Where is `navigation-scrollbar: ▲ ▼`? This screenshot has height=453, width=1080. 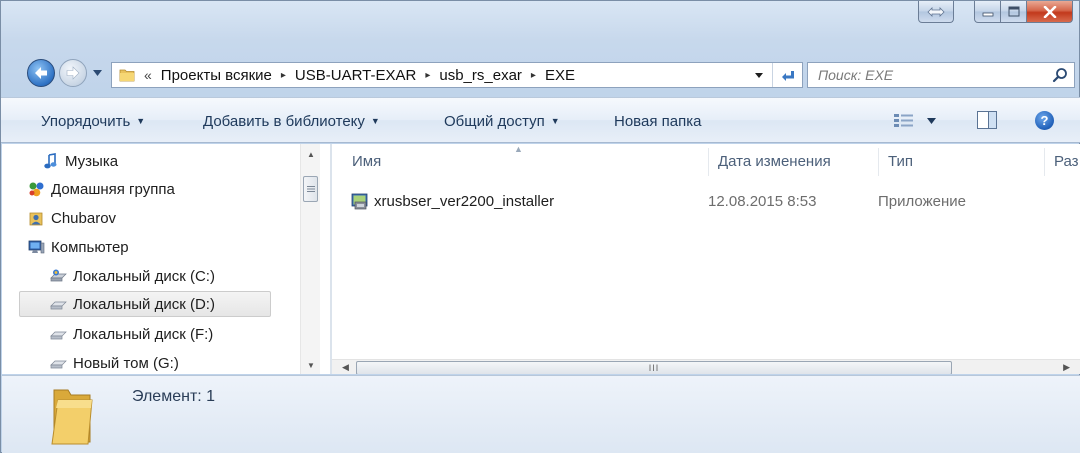
navigation-scrollbar: ▲ ▼ is located at coordinates (310, 259).